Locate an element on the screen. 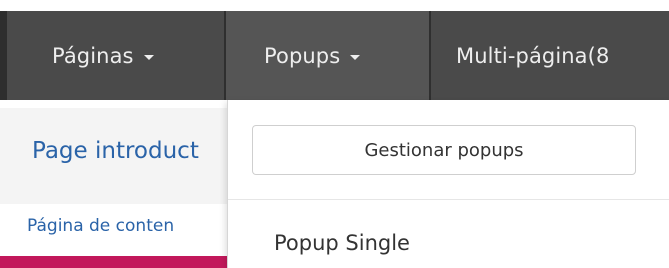  nav-item-multi-pagina: Multi-página(8 is located at coordinates (550, 55).